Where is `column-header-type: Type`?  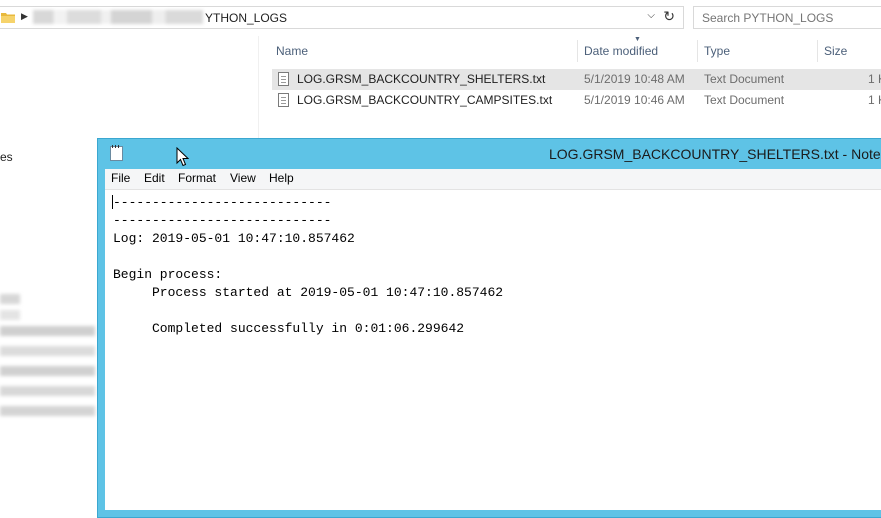 column-header-type: Type is located at coordinates (758, 51).